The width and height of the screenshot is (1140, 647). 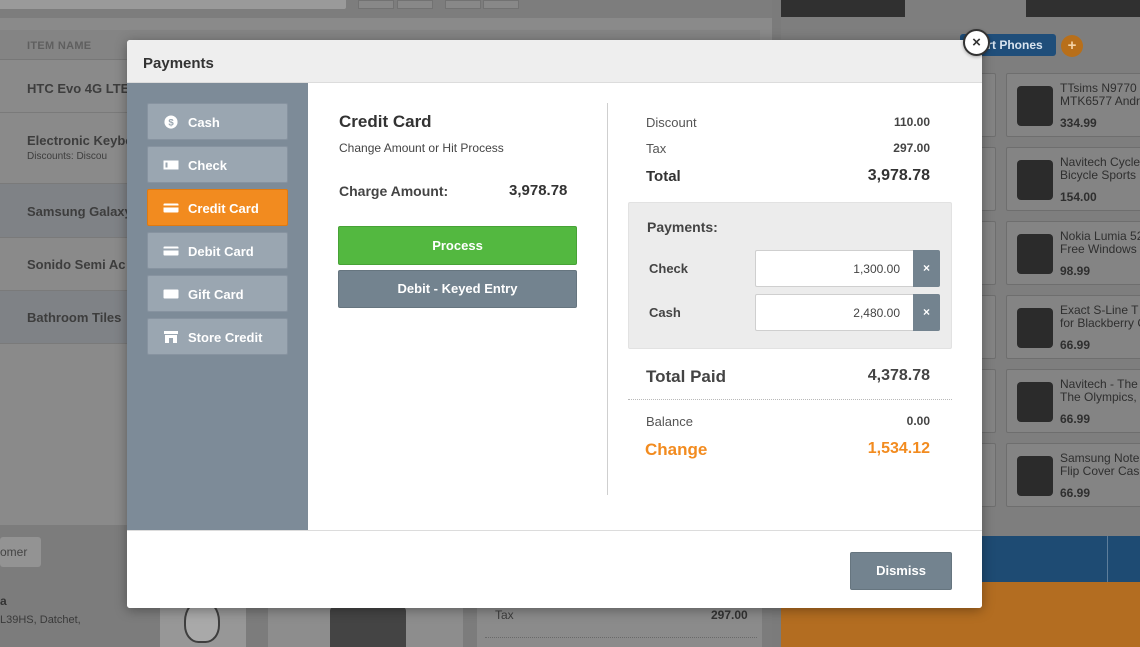 What do you see at coordinates (676, 449) in the screenshot?
I see `change-label: Change` at bounding box center [676, 449].